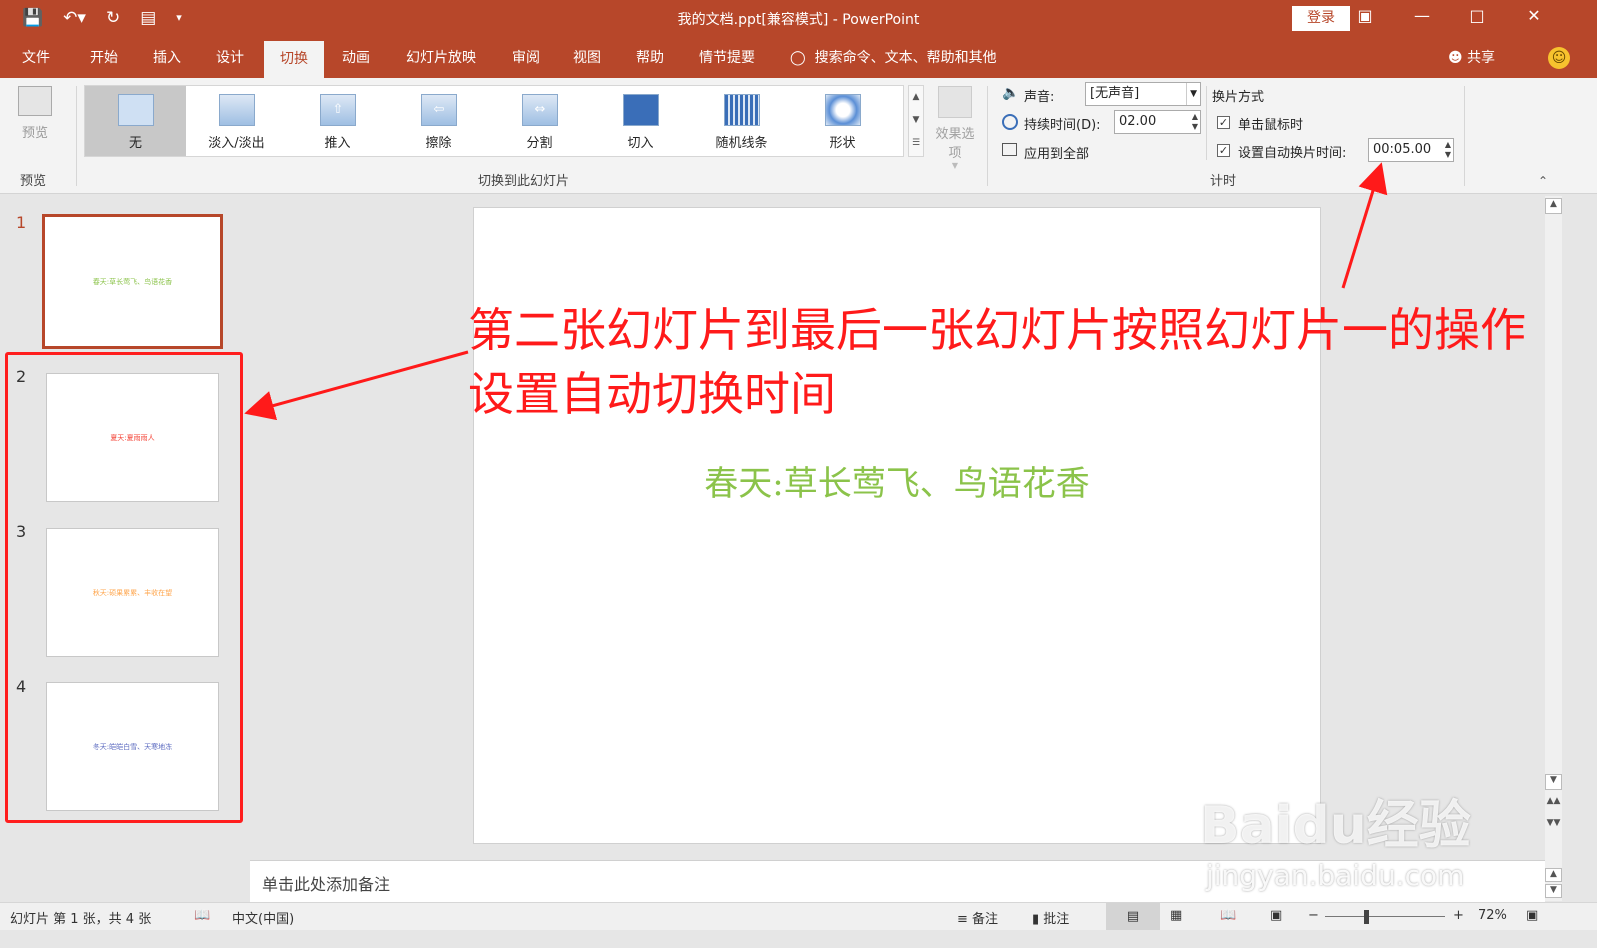  Describe the element at coordinates (526, 58) in the screenshot. I see `tab-review: 审阅` at that location.